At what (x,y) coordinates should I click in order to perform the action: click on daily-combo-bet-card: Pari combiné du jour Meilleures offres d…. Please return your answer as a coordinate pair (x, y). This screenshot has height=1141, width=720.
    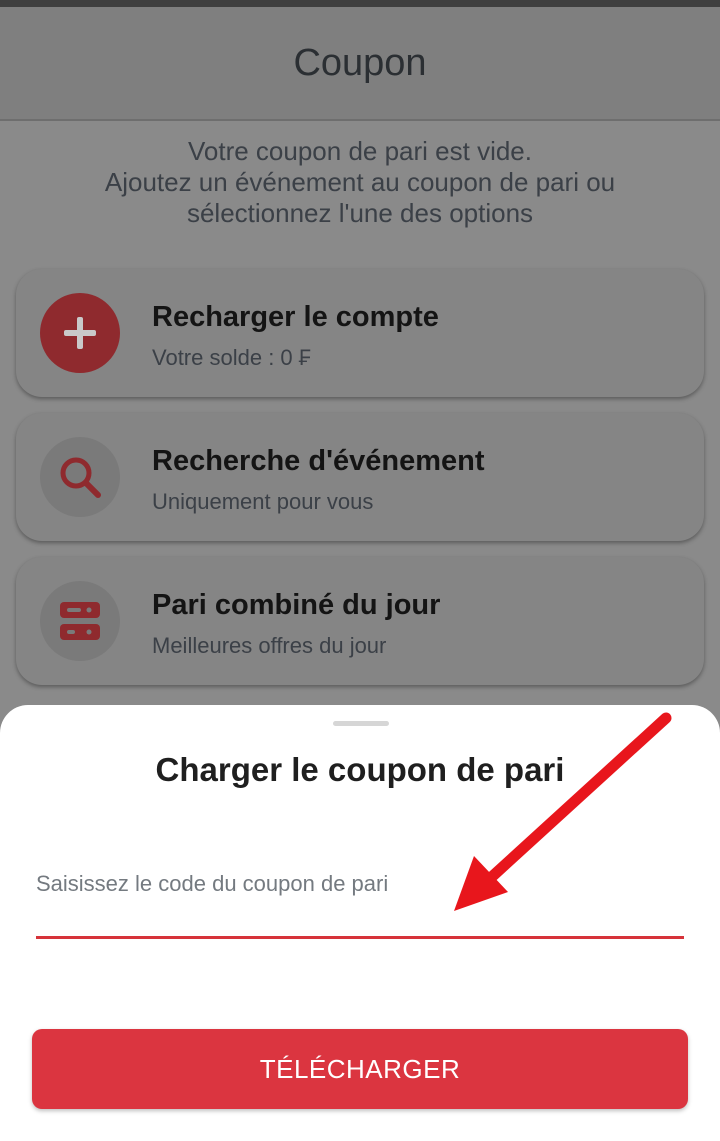
    Looking at the image, I should click on (360, 621).